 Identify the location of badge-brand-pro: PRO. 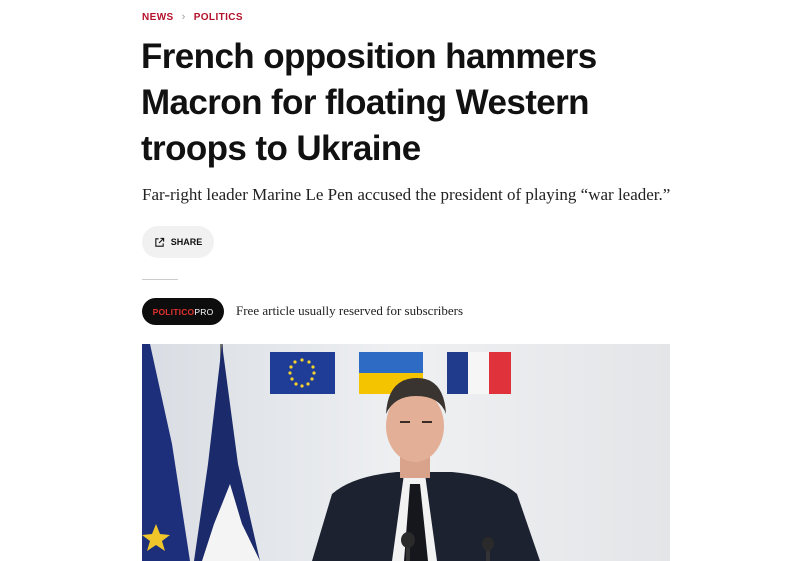
(204, 311).